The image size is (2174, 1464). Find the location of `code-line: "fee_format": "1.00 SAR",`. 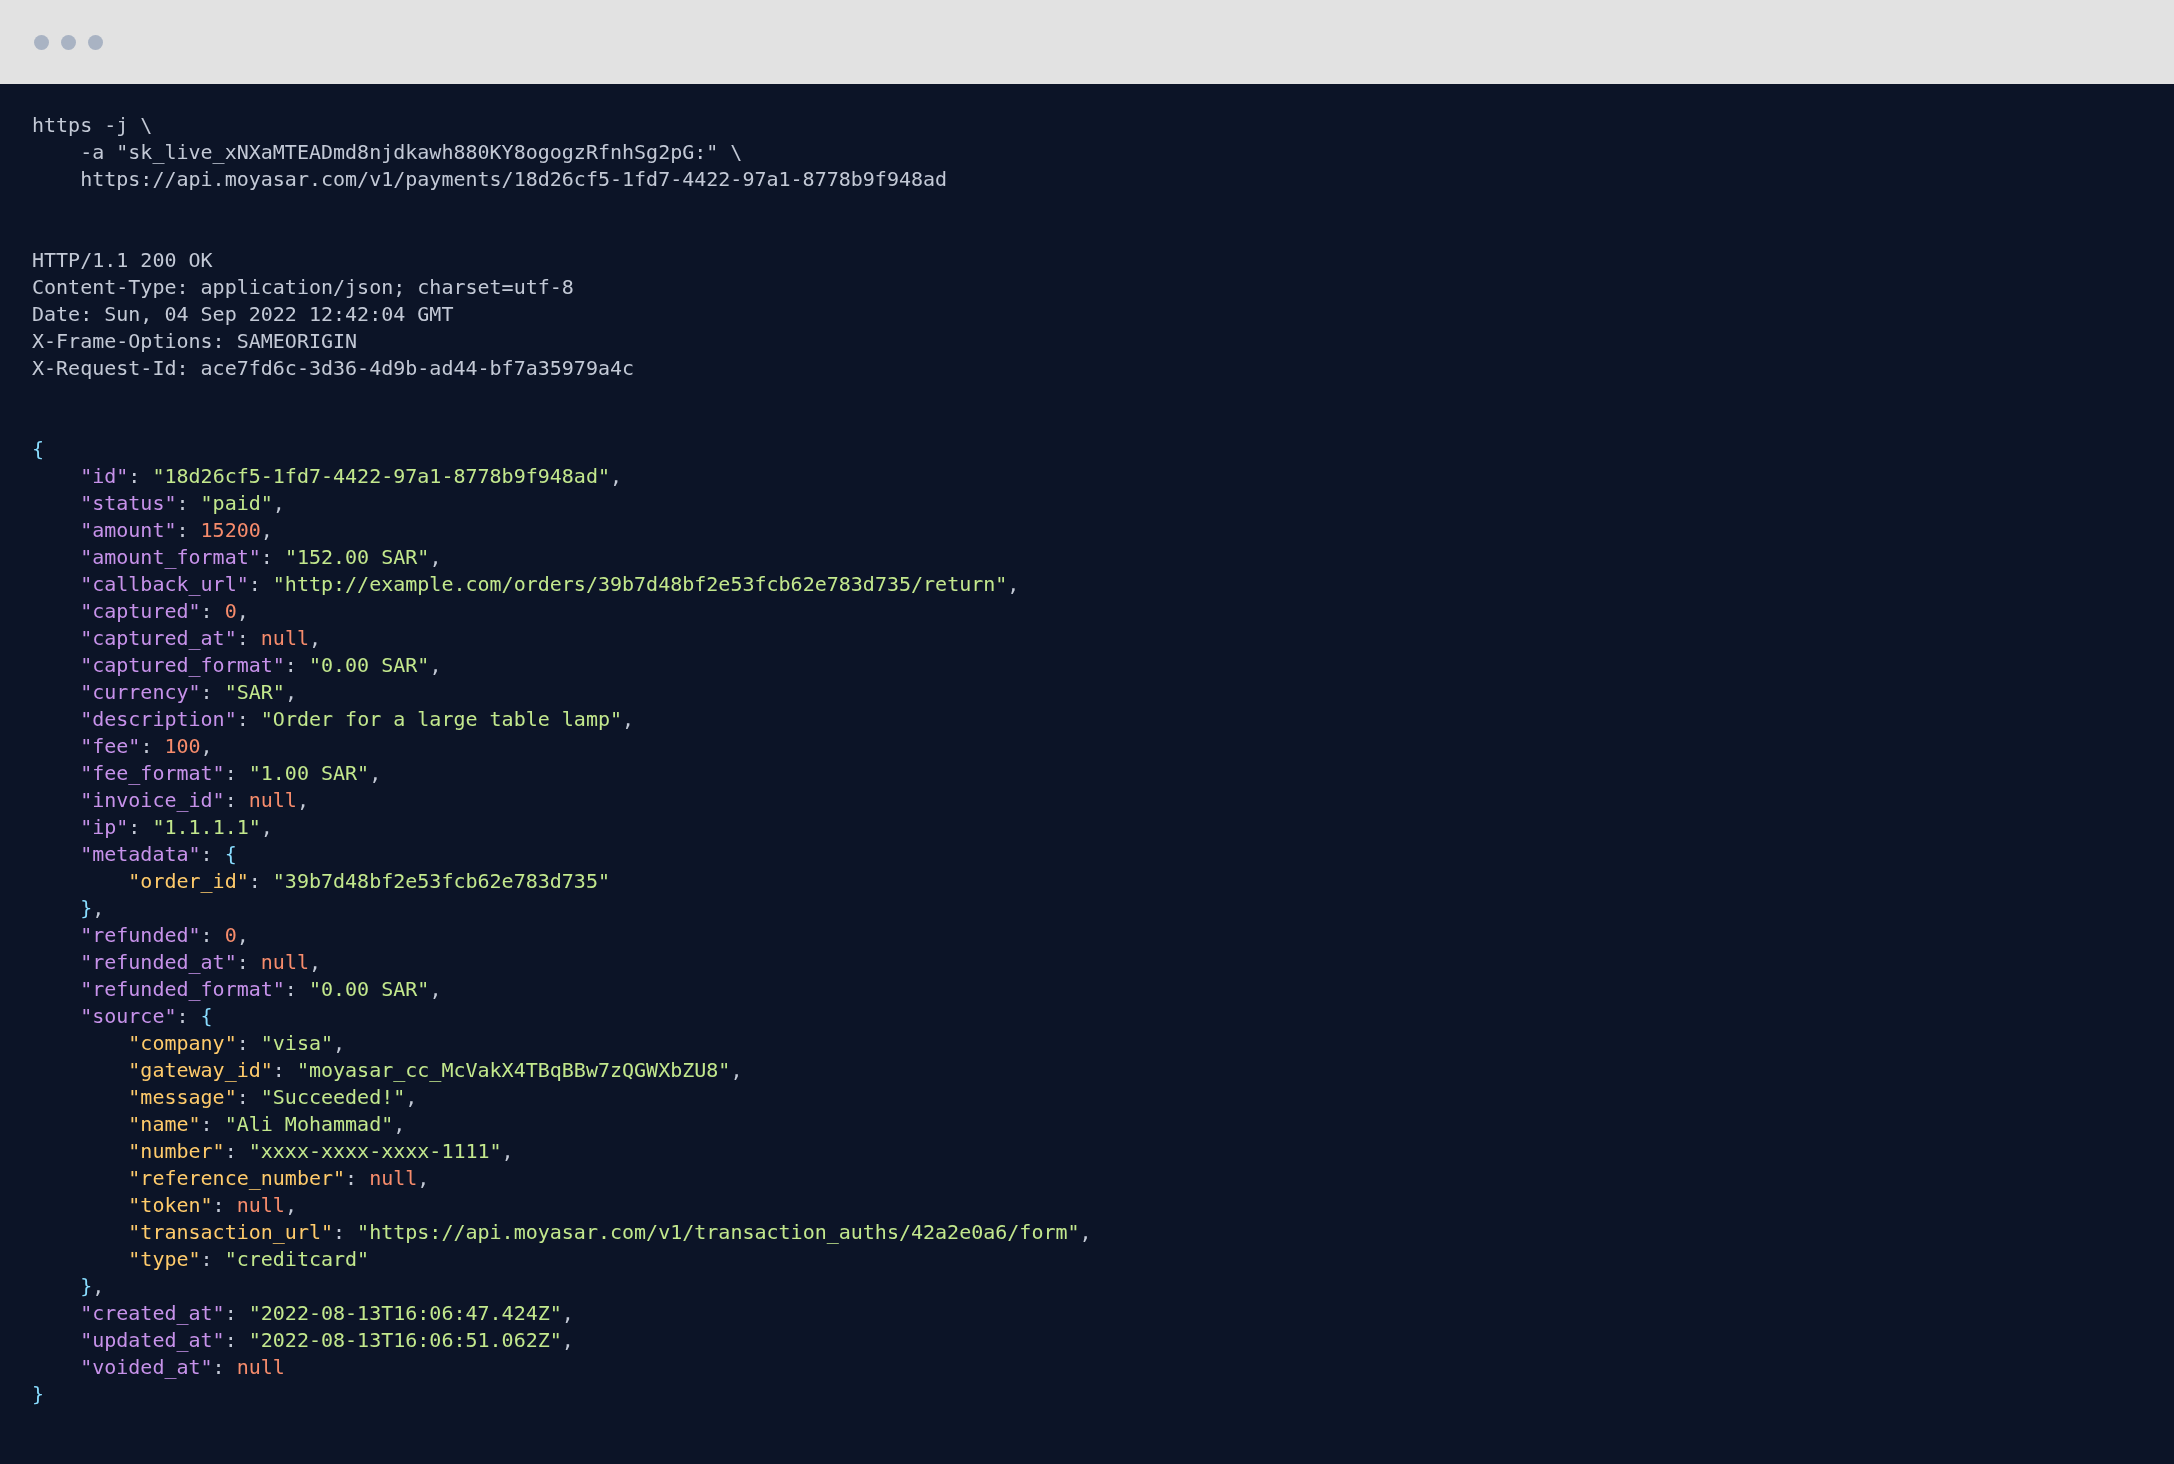

code-line: "fee_format": "1.00 SAR", is located at coordinates (231, 773).